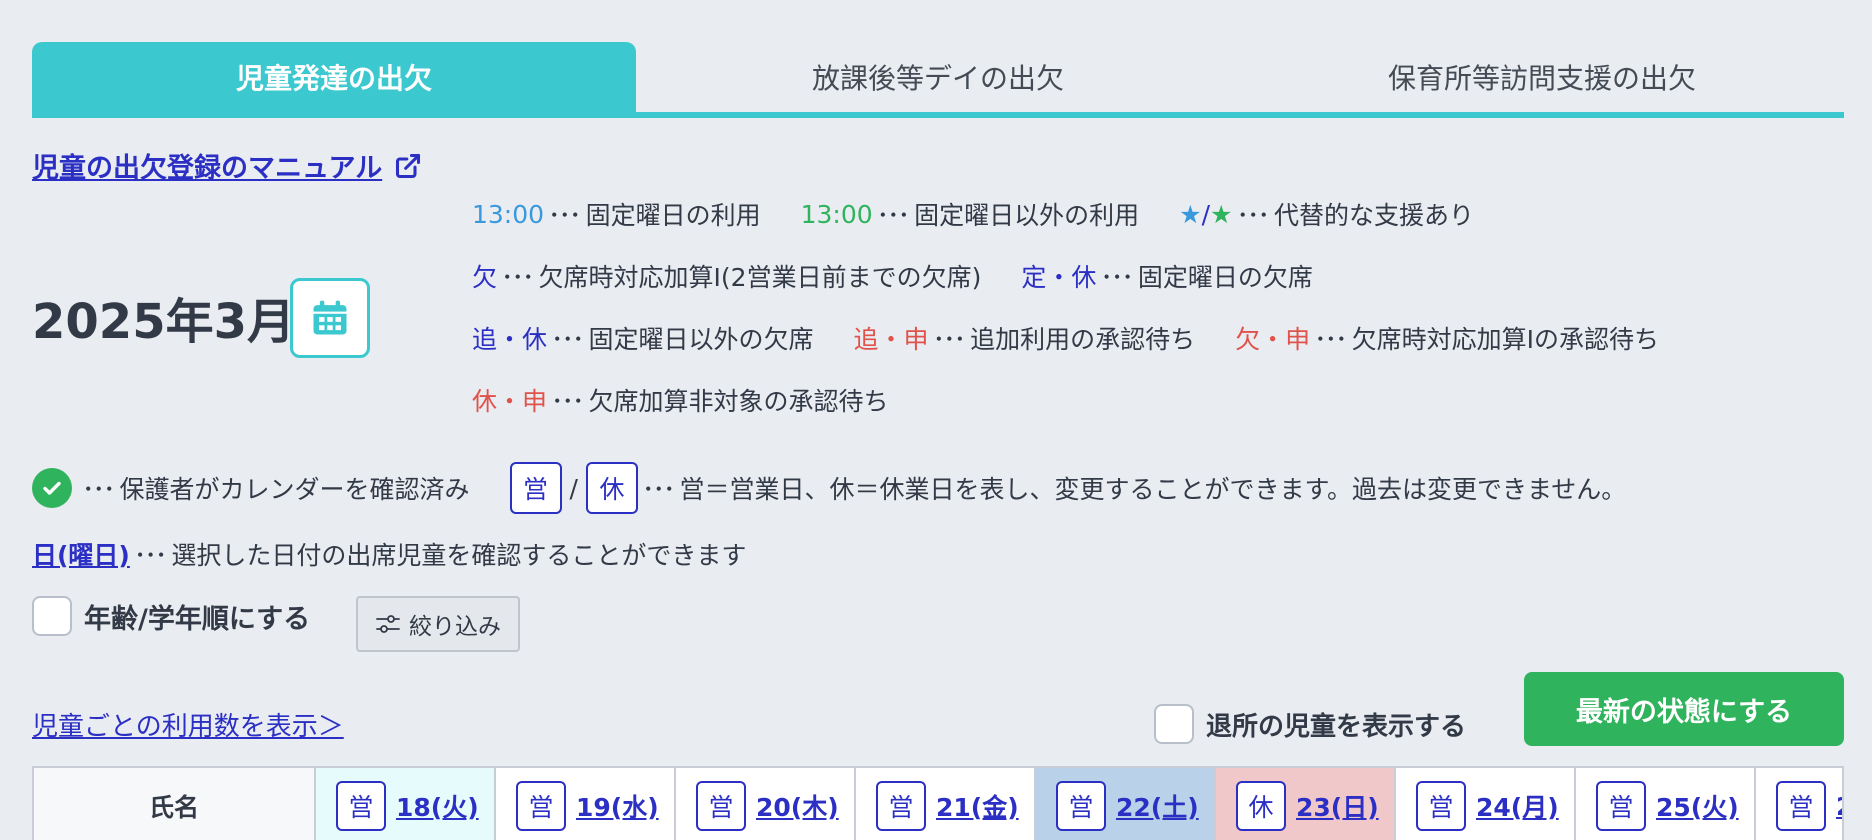 The image size is (1872, 840). What do you see at coordinates (508, 214) in the screenshot?
I see `legend-fixed-time-sample: 13:00` at bounding box center [508, 214].